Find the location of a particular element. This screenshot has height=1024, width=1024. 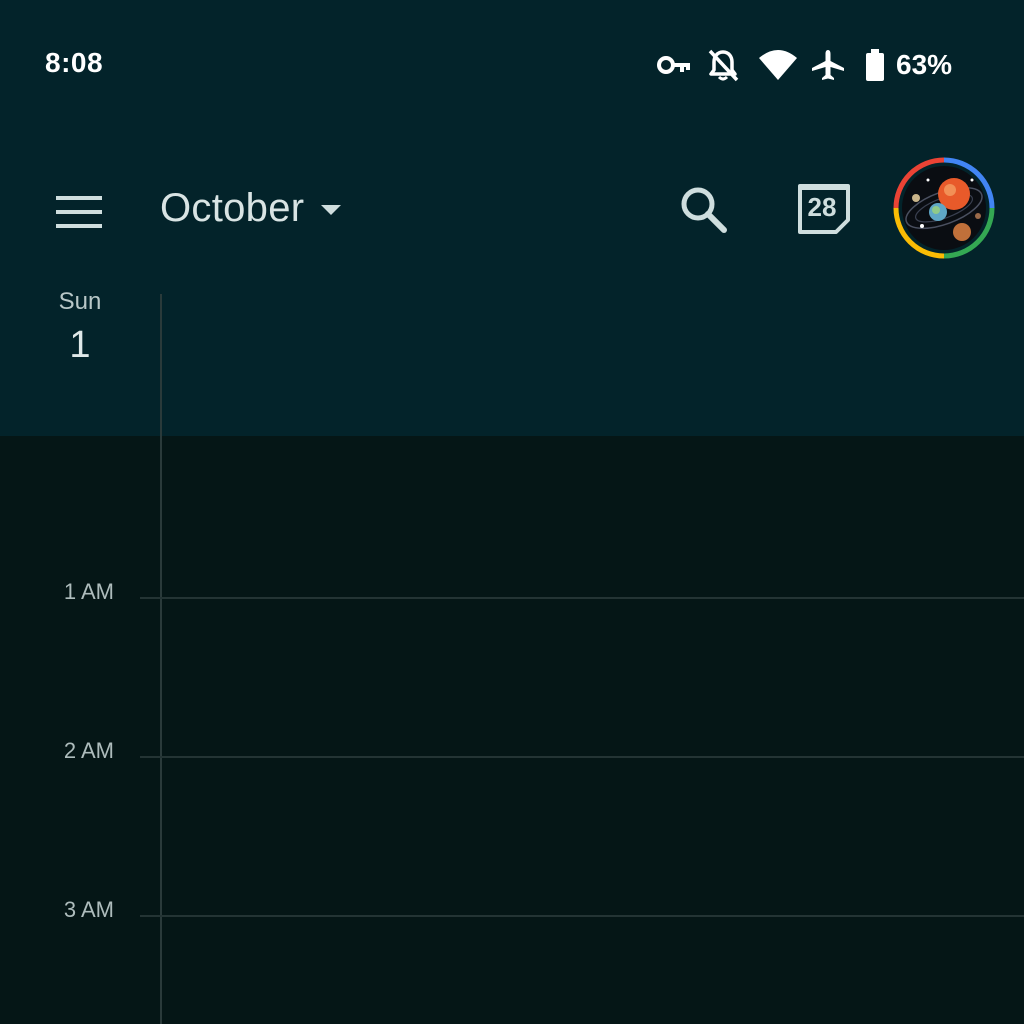

hour-row-1am: 1 AM is located at coordinates (512, 599).